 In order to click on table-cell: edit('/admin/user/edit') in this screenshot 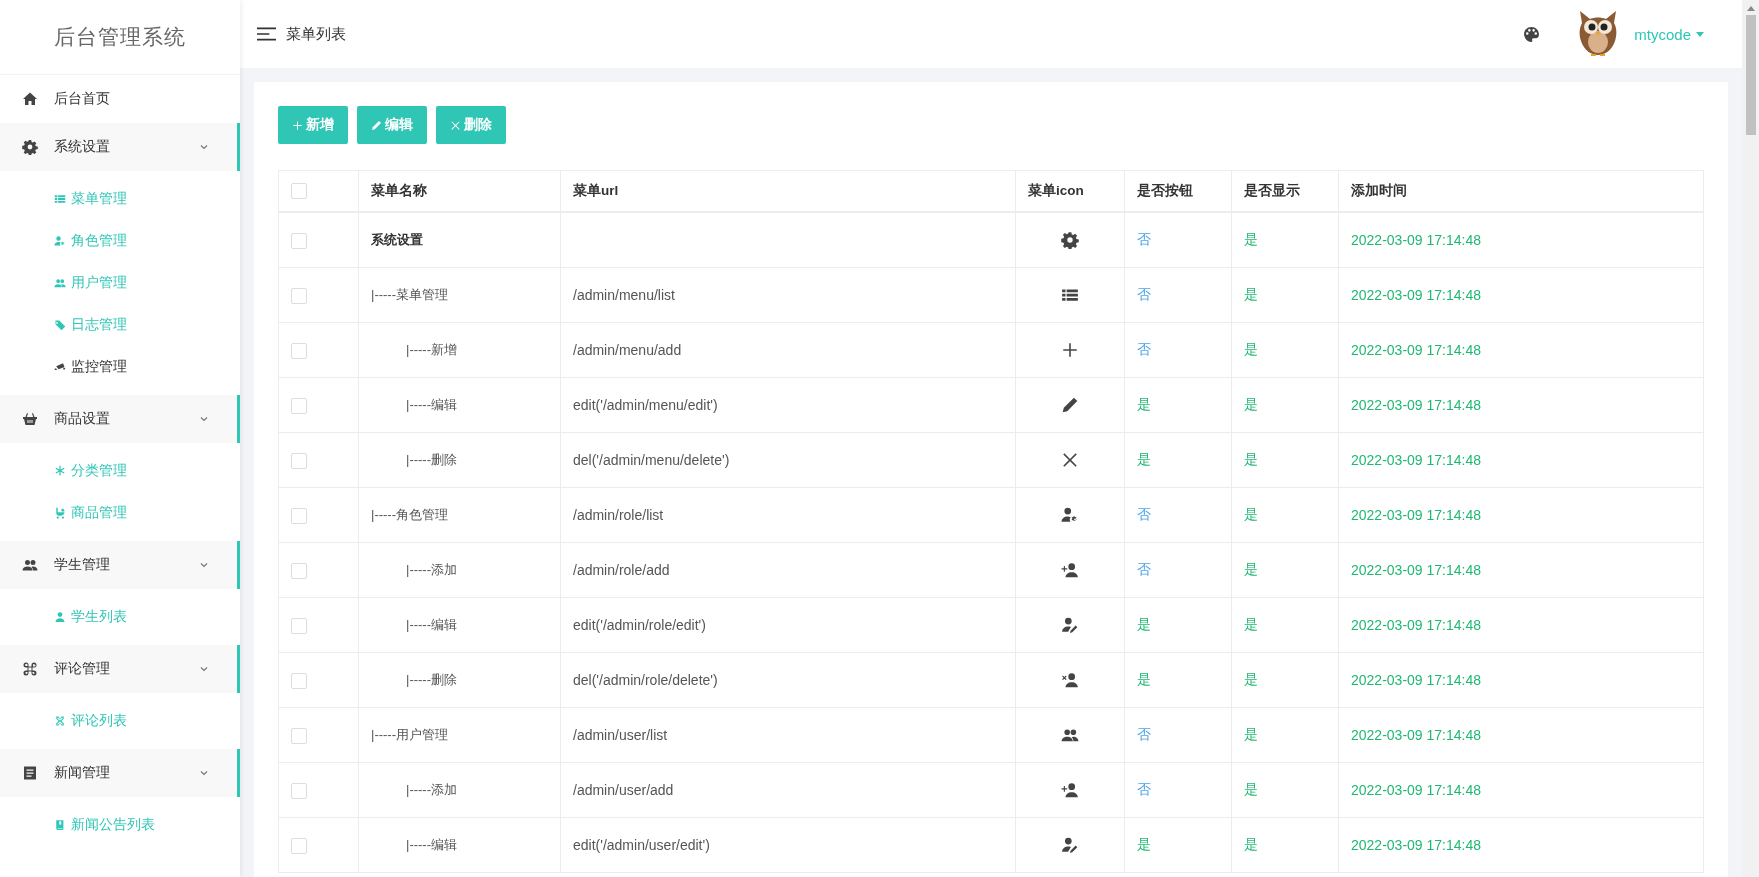, I will do `click(788, 845)`.